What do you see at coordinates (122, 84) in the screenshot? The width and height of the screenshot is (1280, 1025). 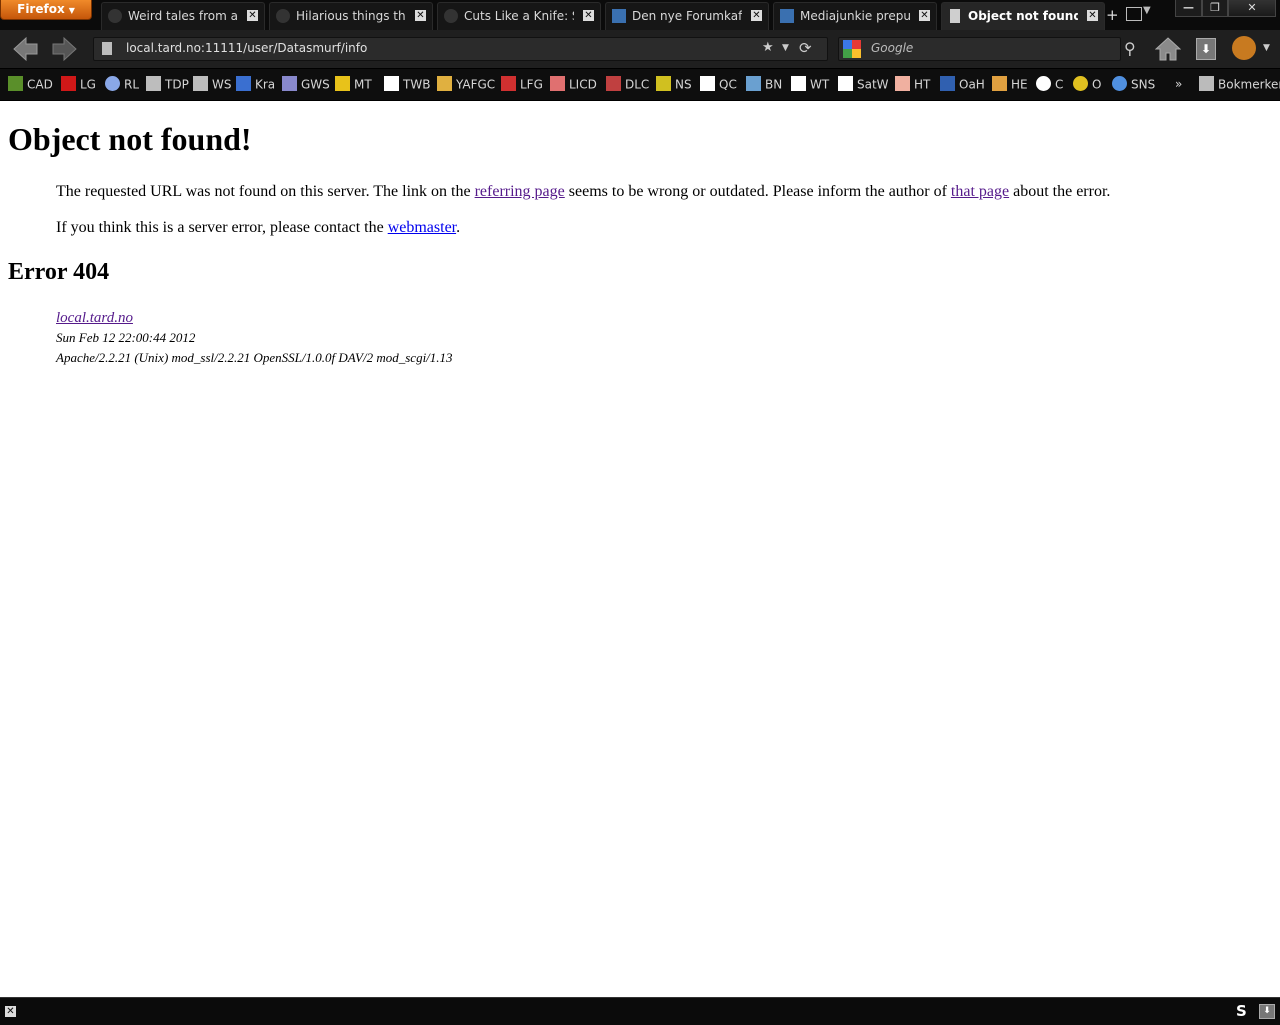 I see `bookmark-rl: RL` at bounding box center [122, 84].